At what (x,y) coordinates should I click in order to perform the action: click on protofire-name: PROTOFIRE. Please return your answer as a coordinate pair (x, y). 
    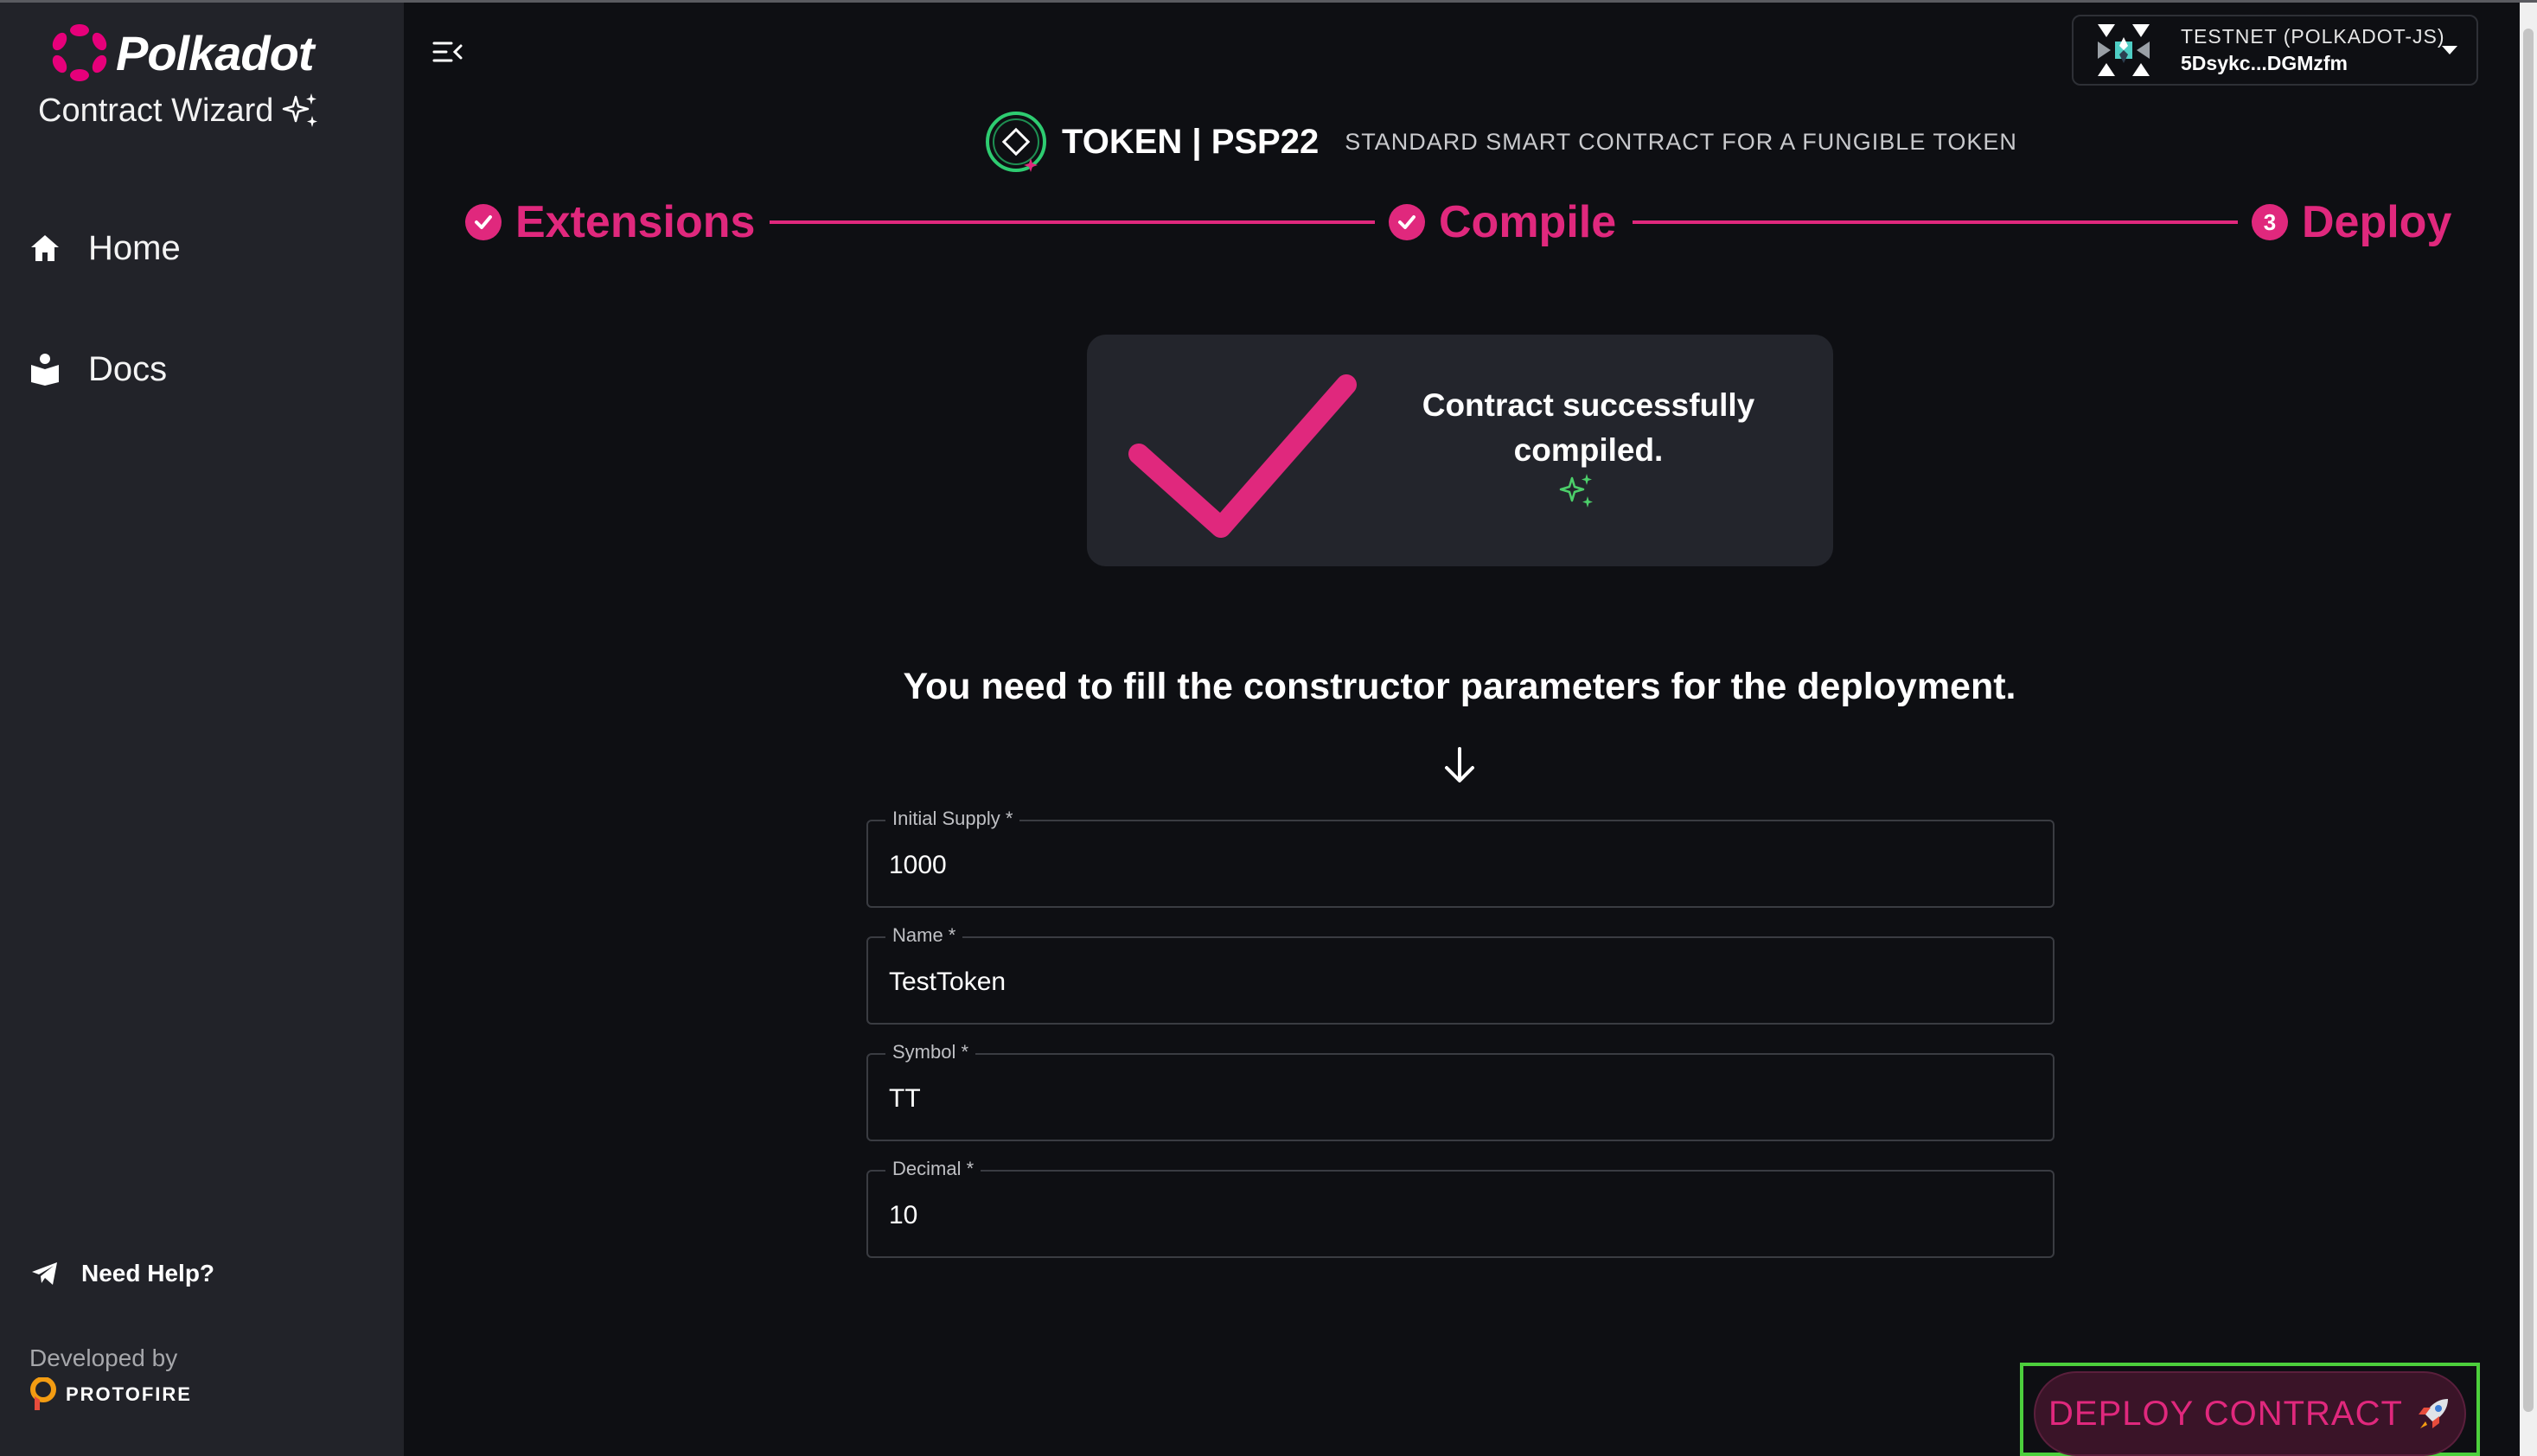
    Looking at the image, I should click on (129, 1394).